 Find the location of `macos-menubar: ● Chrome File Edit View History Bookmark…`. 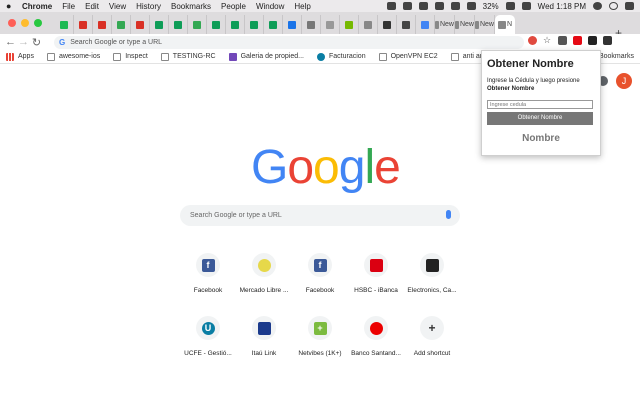

macos-menubar: ● Chrome File Edit View History Bookmark… is located at coordinates (320, 6).